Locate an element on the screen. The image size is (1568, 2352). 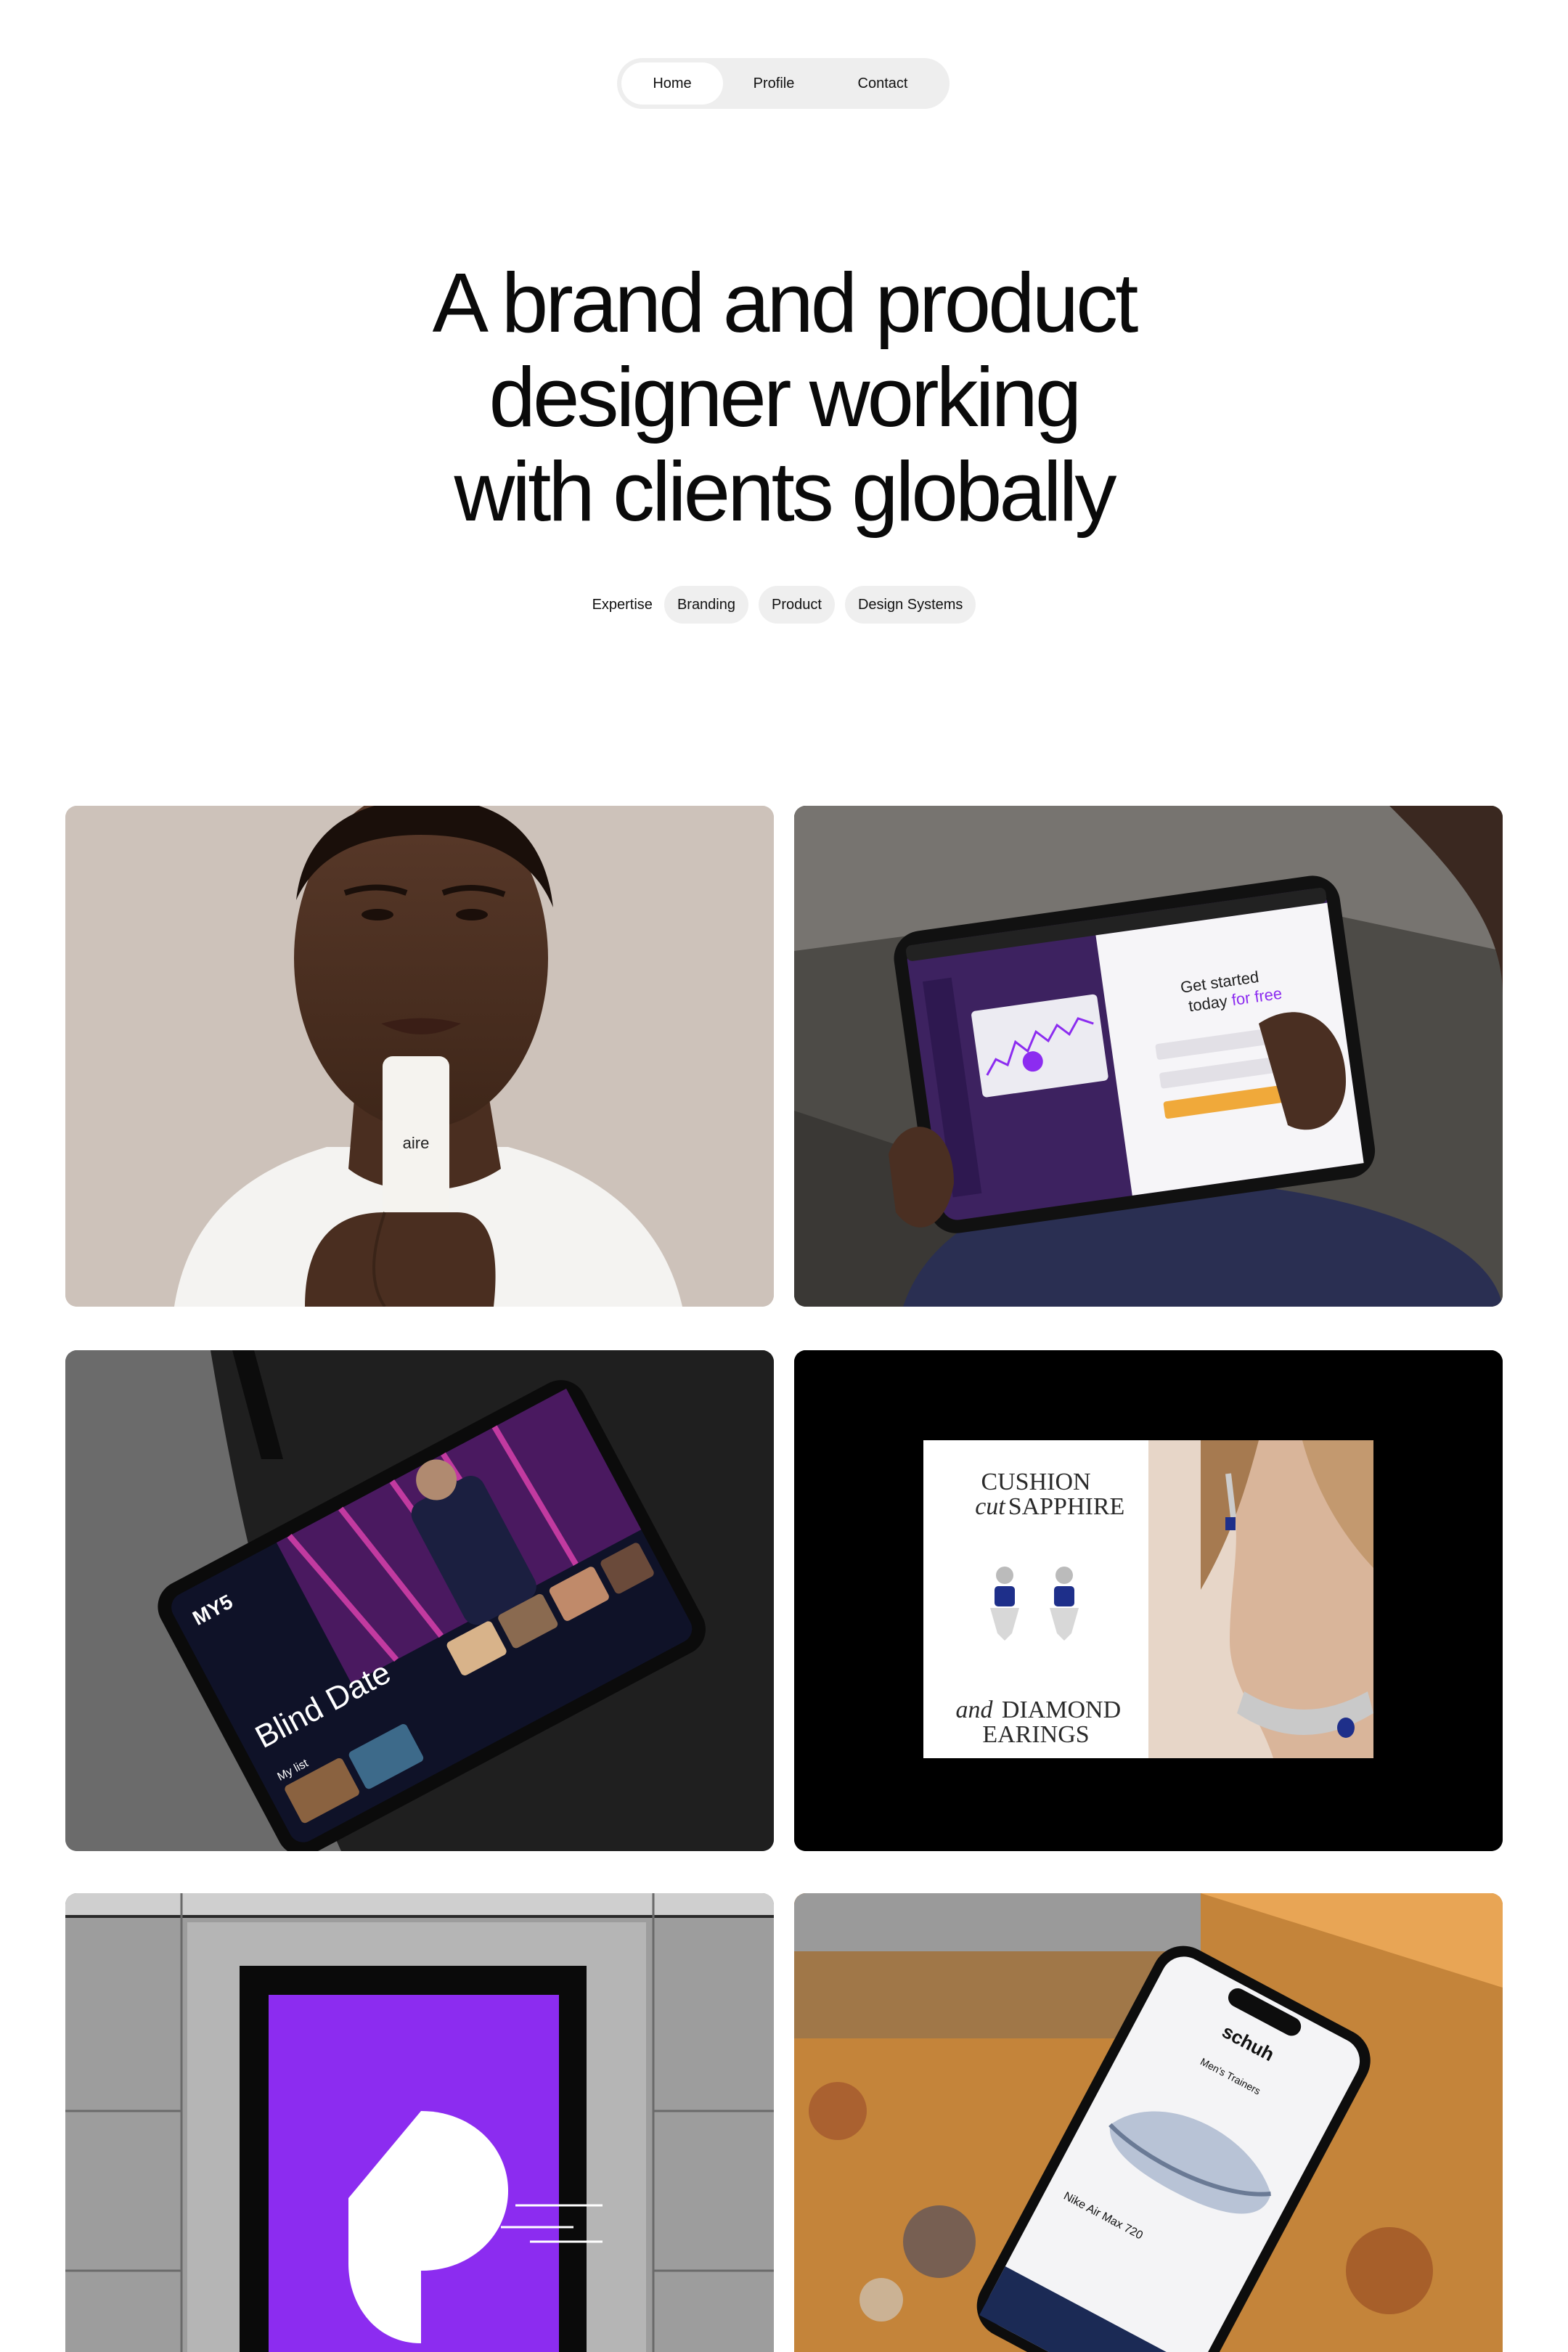
jewellery-image: CUSHION cut SAPPHIRE and DIAMOND EARINGS is located at coordinates (1149, 1601).